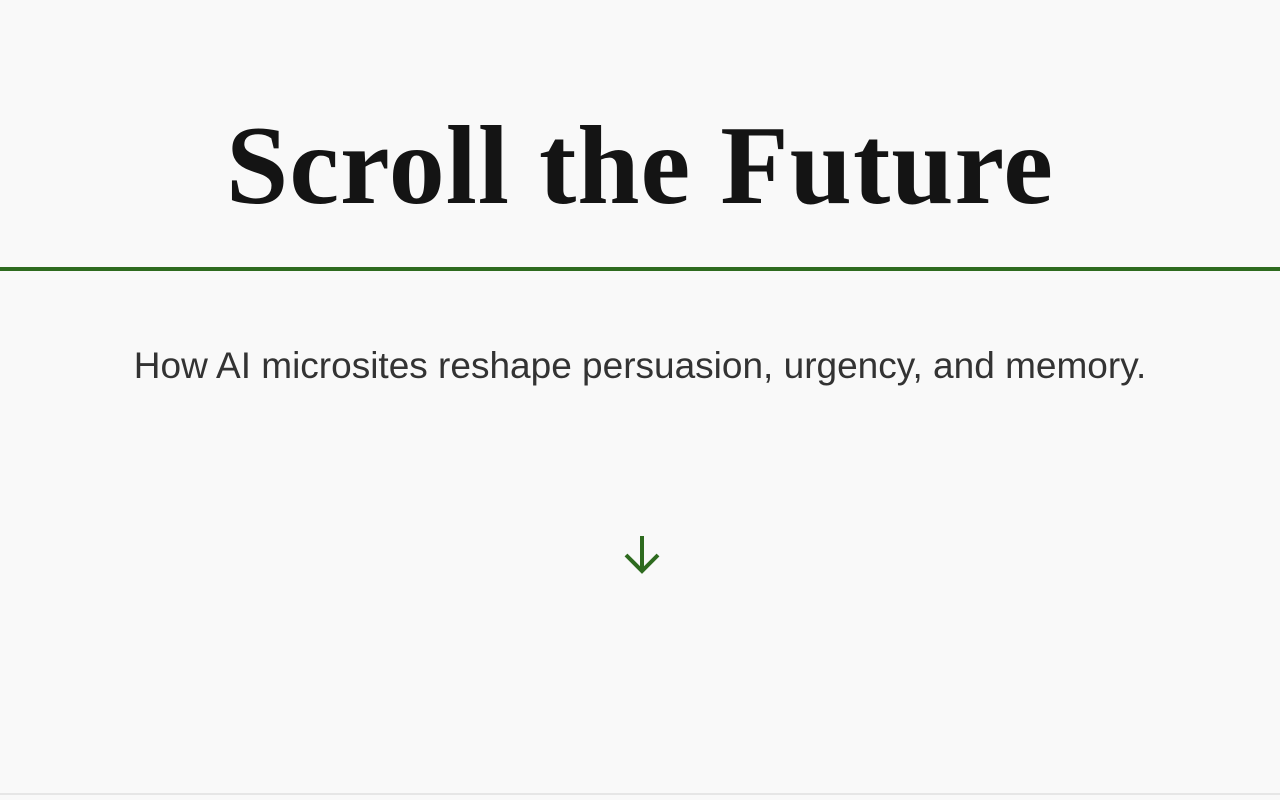 The width and height of the screenshot is (1280, 800). What do you see at coordinates (640, 166) in the screenshot?
I see `hero-title: Scroll the Future` at bounding box center [640, 166].